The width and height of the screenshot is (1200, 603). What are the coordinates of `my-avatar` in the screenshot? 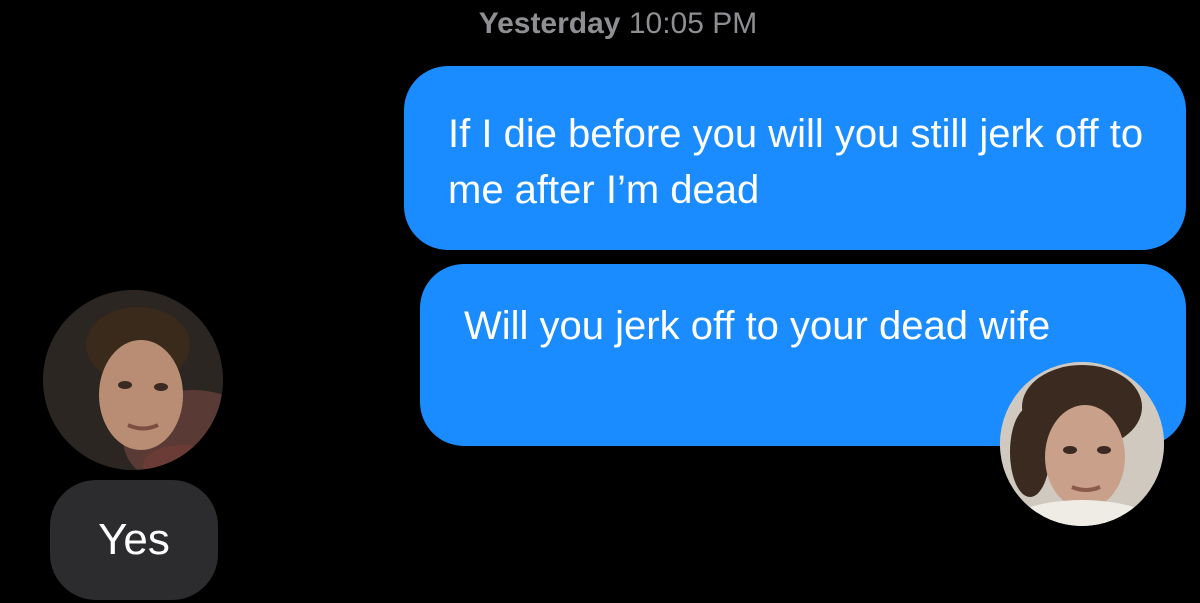 It's located at (1082, 444).